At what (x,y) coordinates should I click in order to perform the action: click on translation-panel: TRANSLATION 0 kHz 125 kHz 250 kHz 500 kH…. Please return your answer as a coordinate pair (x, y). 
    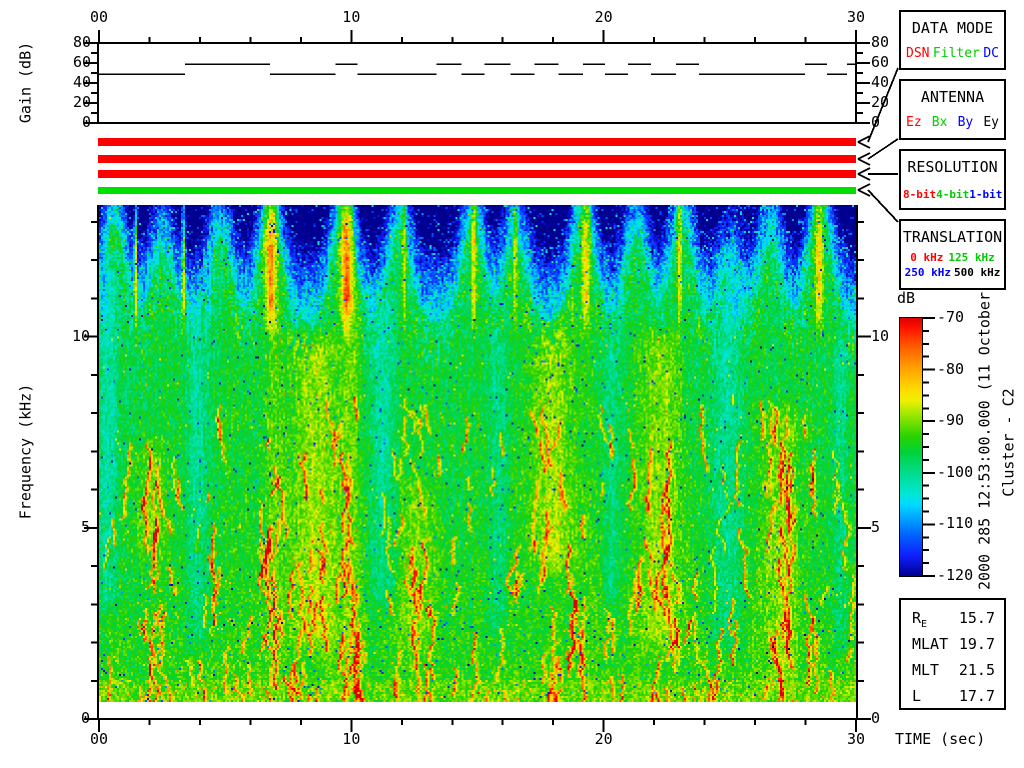
    Looking at the image, I should click on (952, 254).